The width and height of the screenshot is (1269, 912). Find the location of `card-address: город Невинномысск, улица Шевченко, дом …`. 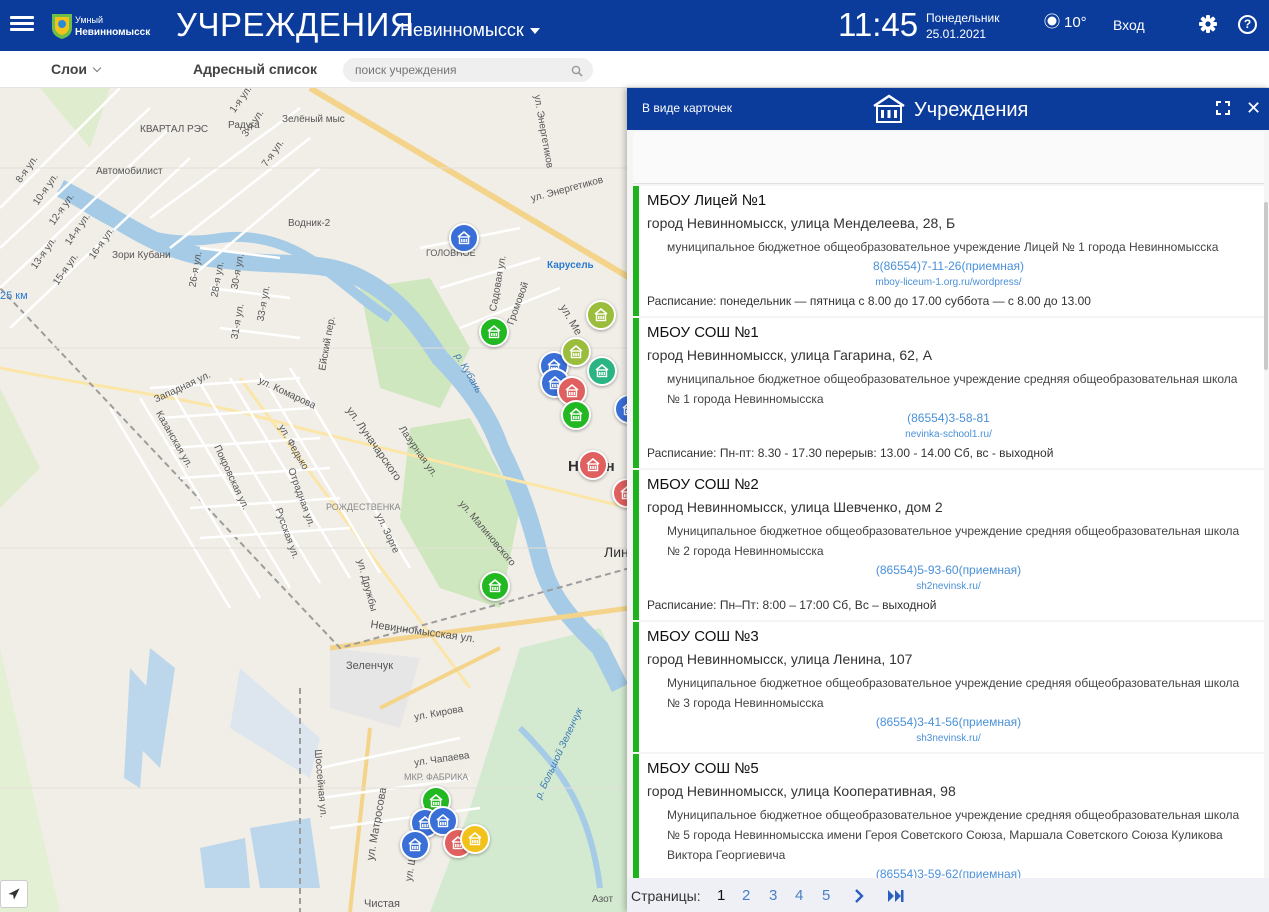

card-address: город Невинномысск, улица Шевченко, дом … is located at coordinates (795, 507).